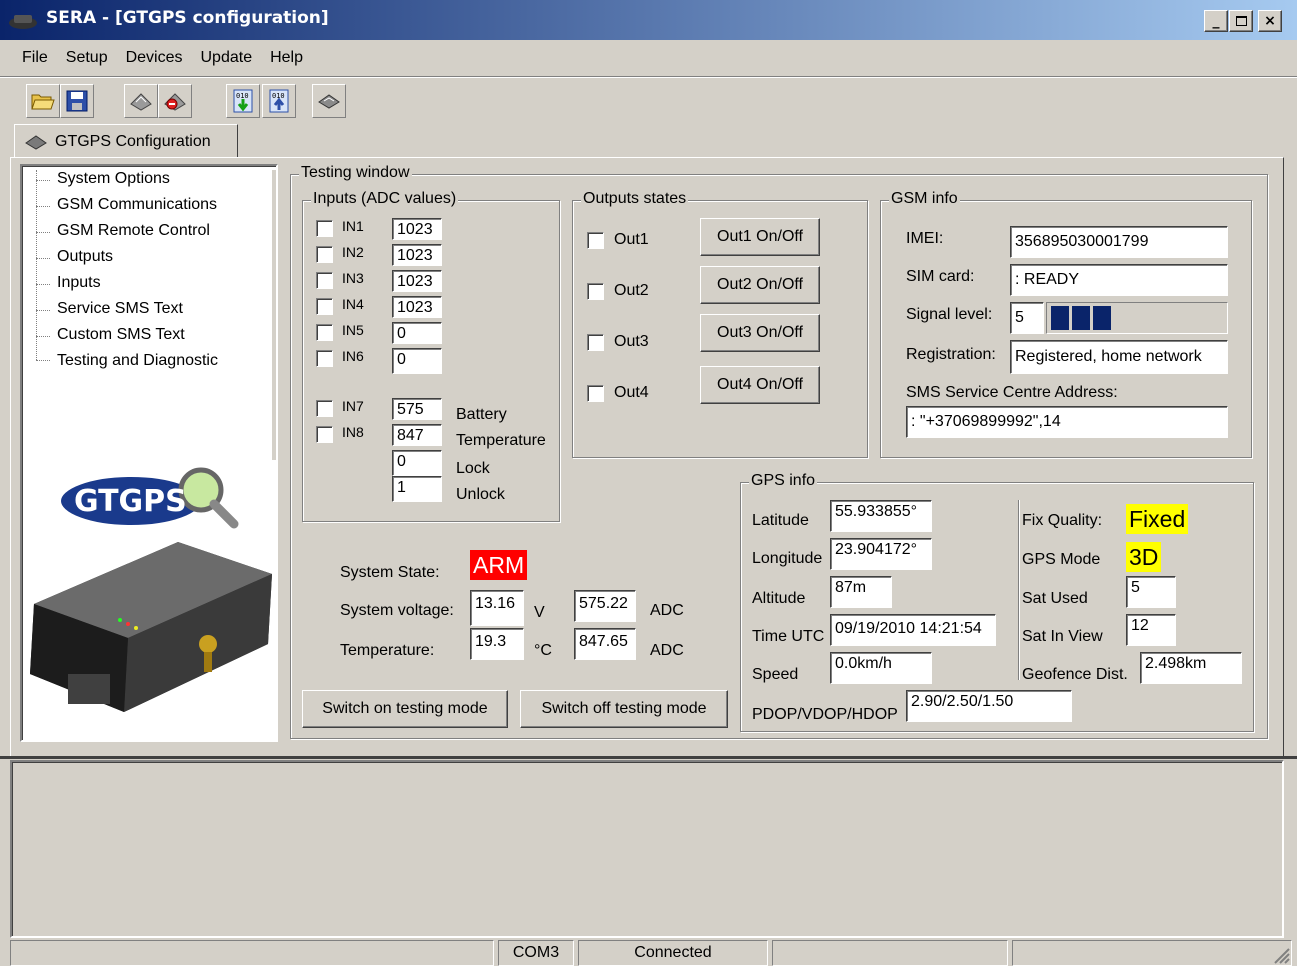 This screenshot has height=966, width=1297. Describe the element at coordinates (648, 757) in the screenshot. I see `splitter` at that location.